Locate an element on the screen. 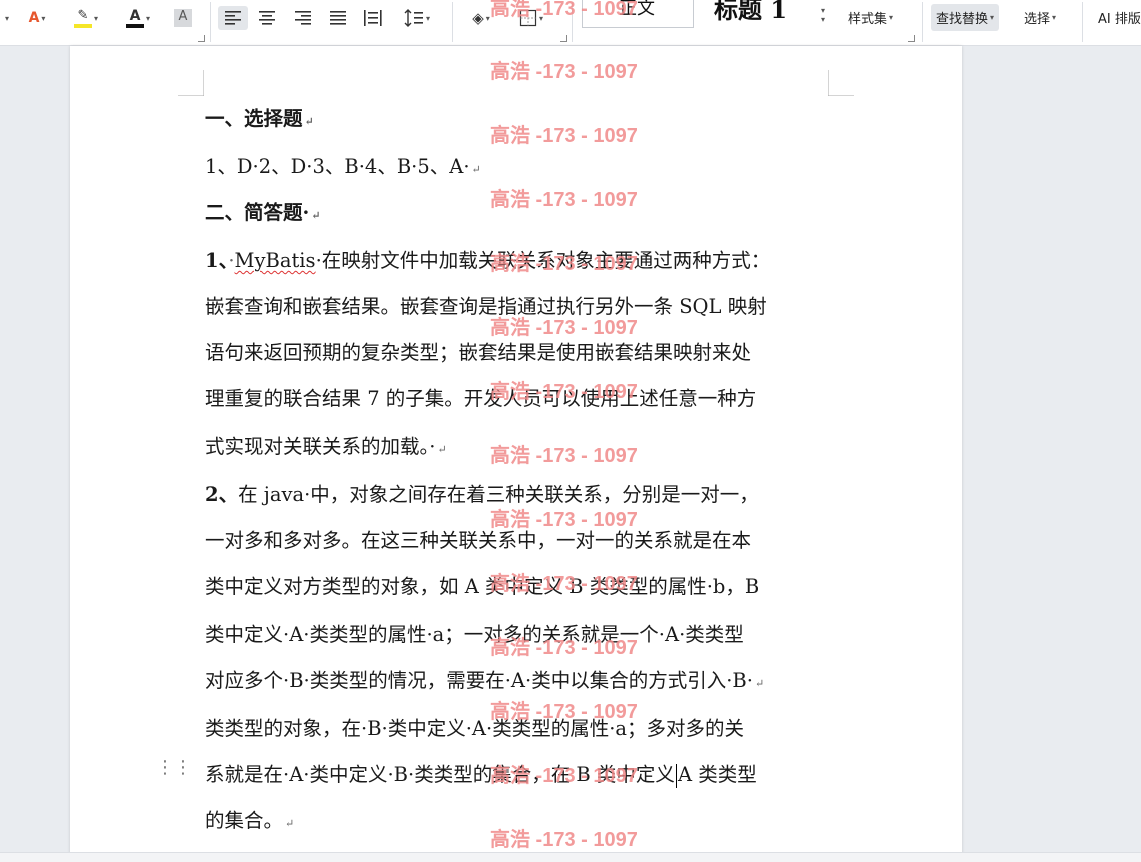  answer2-line1: 2、在 java·中，对象之间存在着三种关联关系，分别是一对一， is located at coordinates (482, 495).